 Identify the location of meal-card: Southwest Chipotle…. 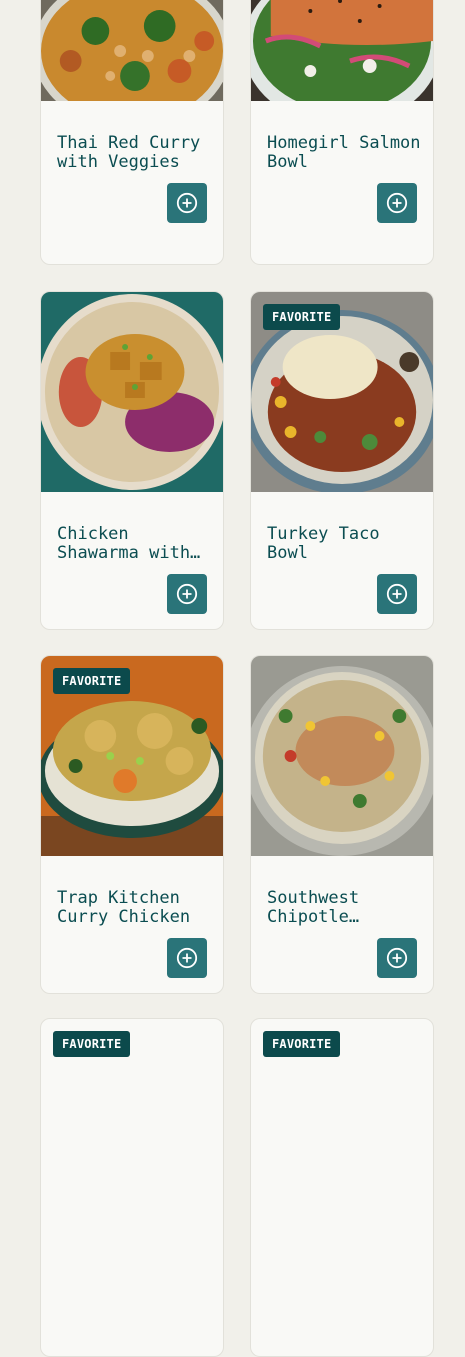
(342, 824).